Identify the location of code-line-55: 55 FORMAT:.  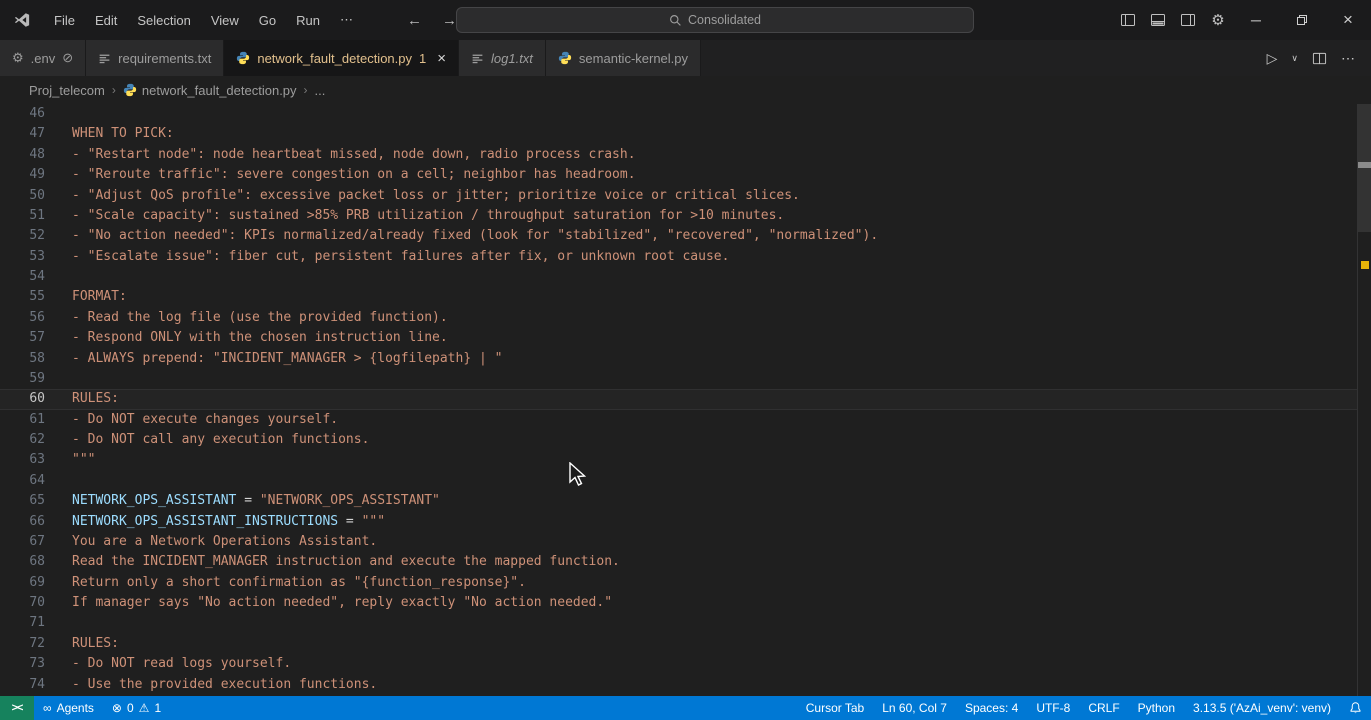
(678, 297).